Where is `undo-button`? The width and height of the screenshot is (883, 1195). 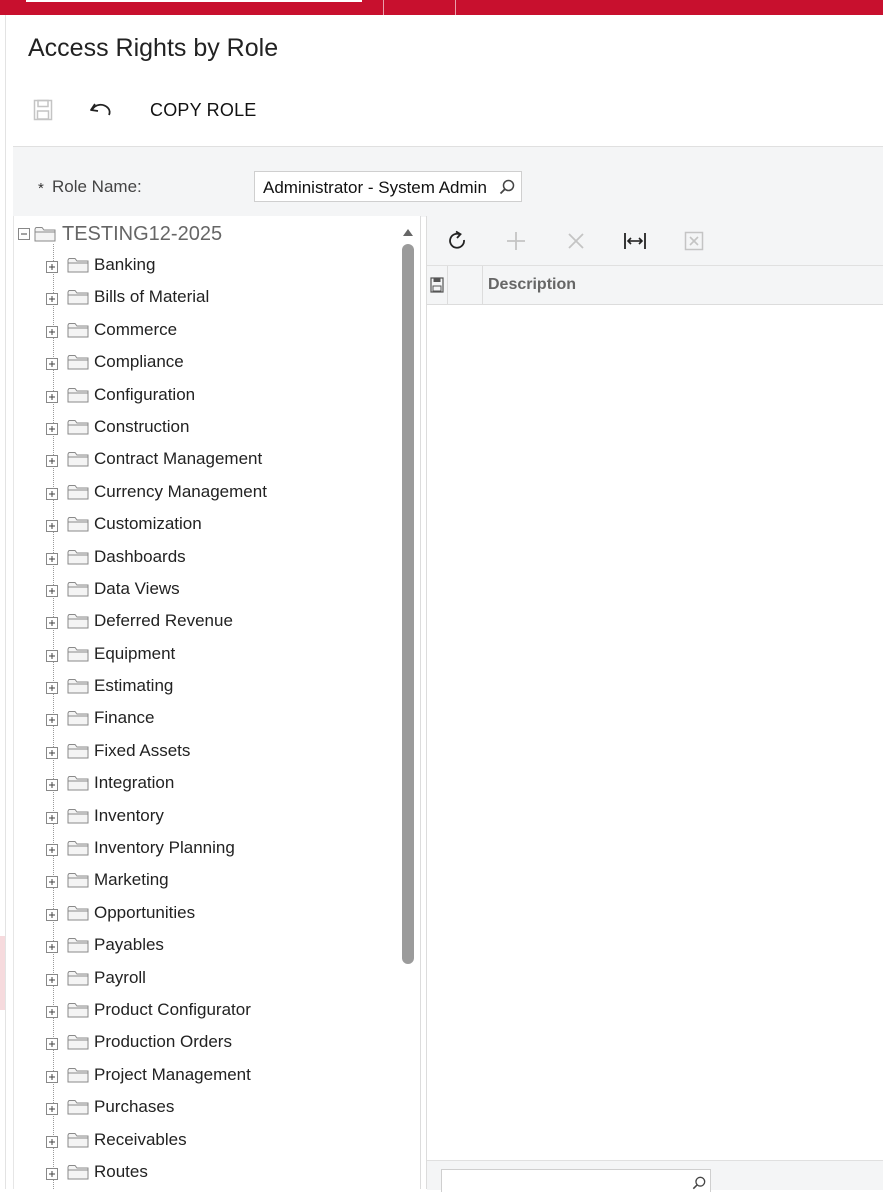
undo-button is located at coordinates (101, 110).